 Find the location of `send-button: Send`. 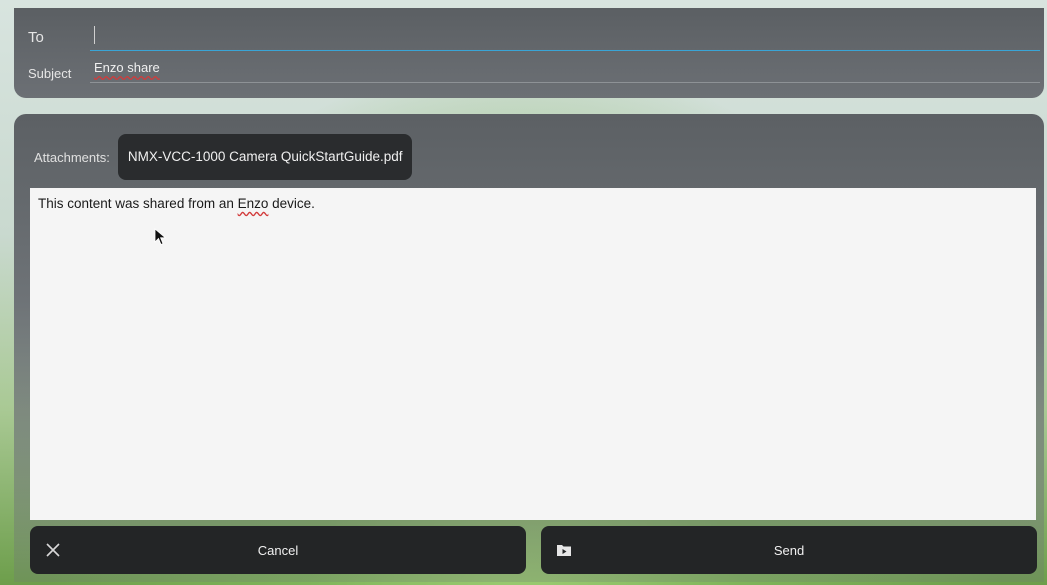

send-button: Send is located at coordinates (789, 550).